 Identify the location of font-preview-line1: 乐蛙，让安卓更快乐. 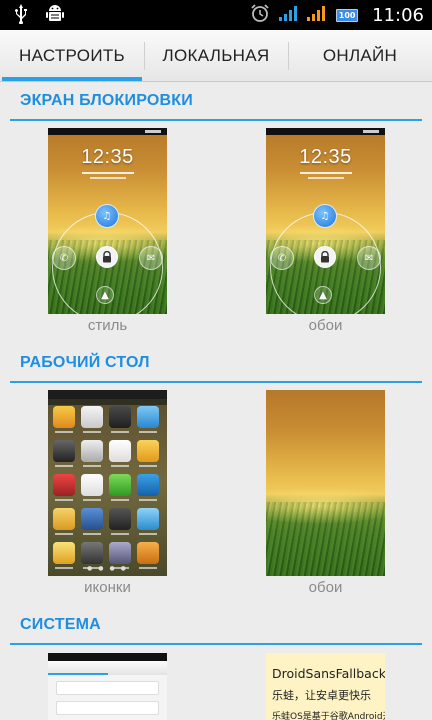
(321, 695).